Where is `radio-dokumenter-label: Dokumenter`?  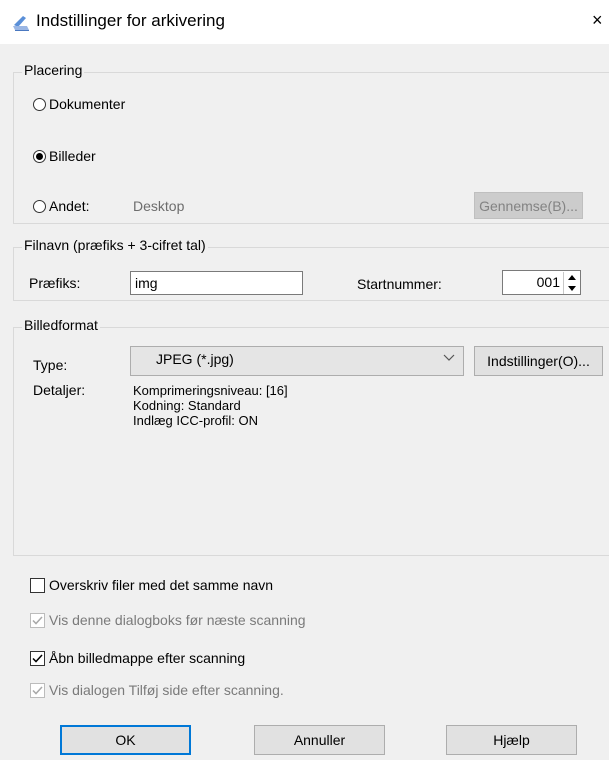
radio-dokumenter-label: Dokumenter is located at coordinates (87, 104).